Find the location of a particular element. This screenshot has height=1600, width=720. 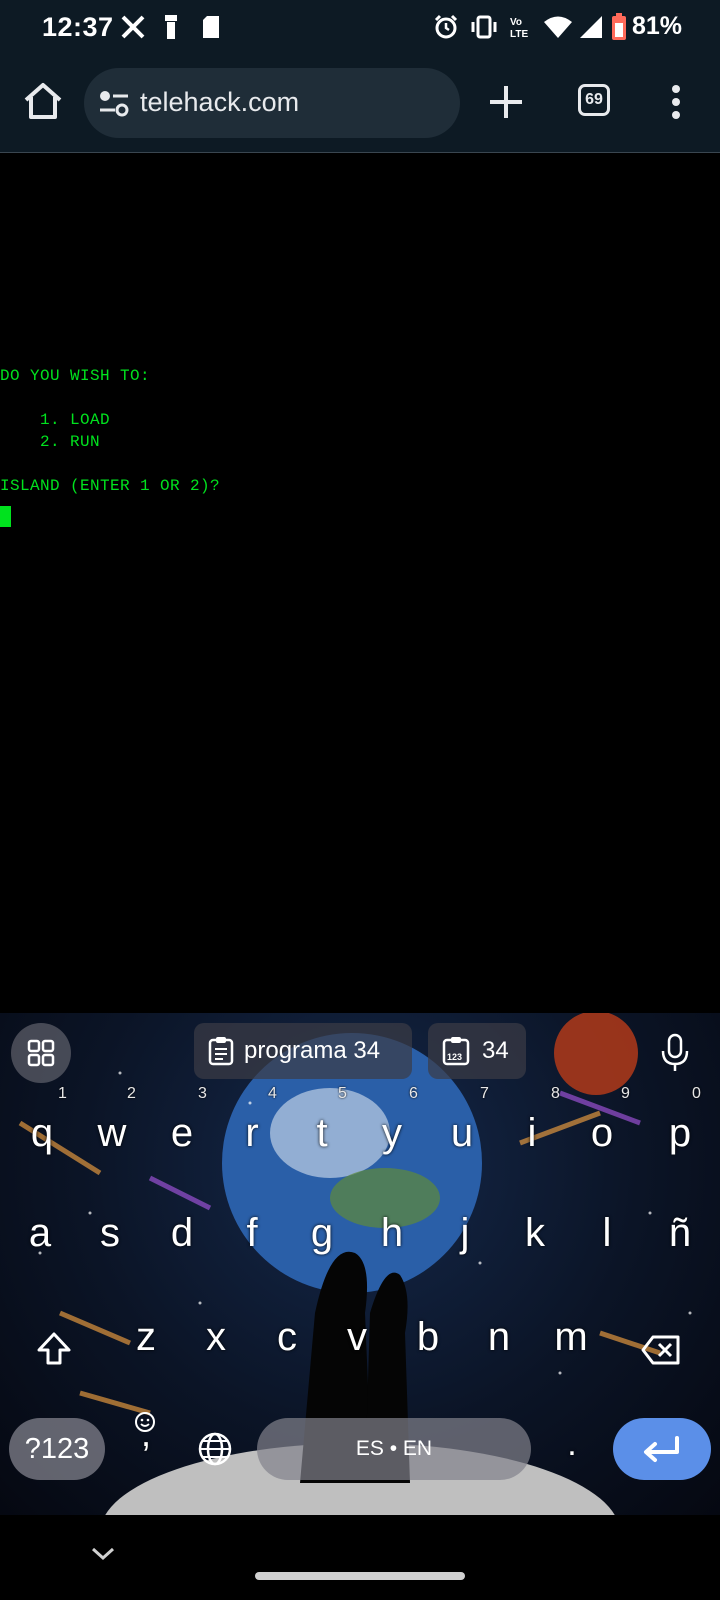

wifi-icon is located at coordinates (558, 27).